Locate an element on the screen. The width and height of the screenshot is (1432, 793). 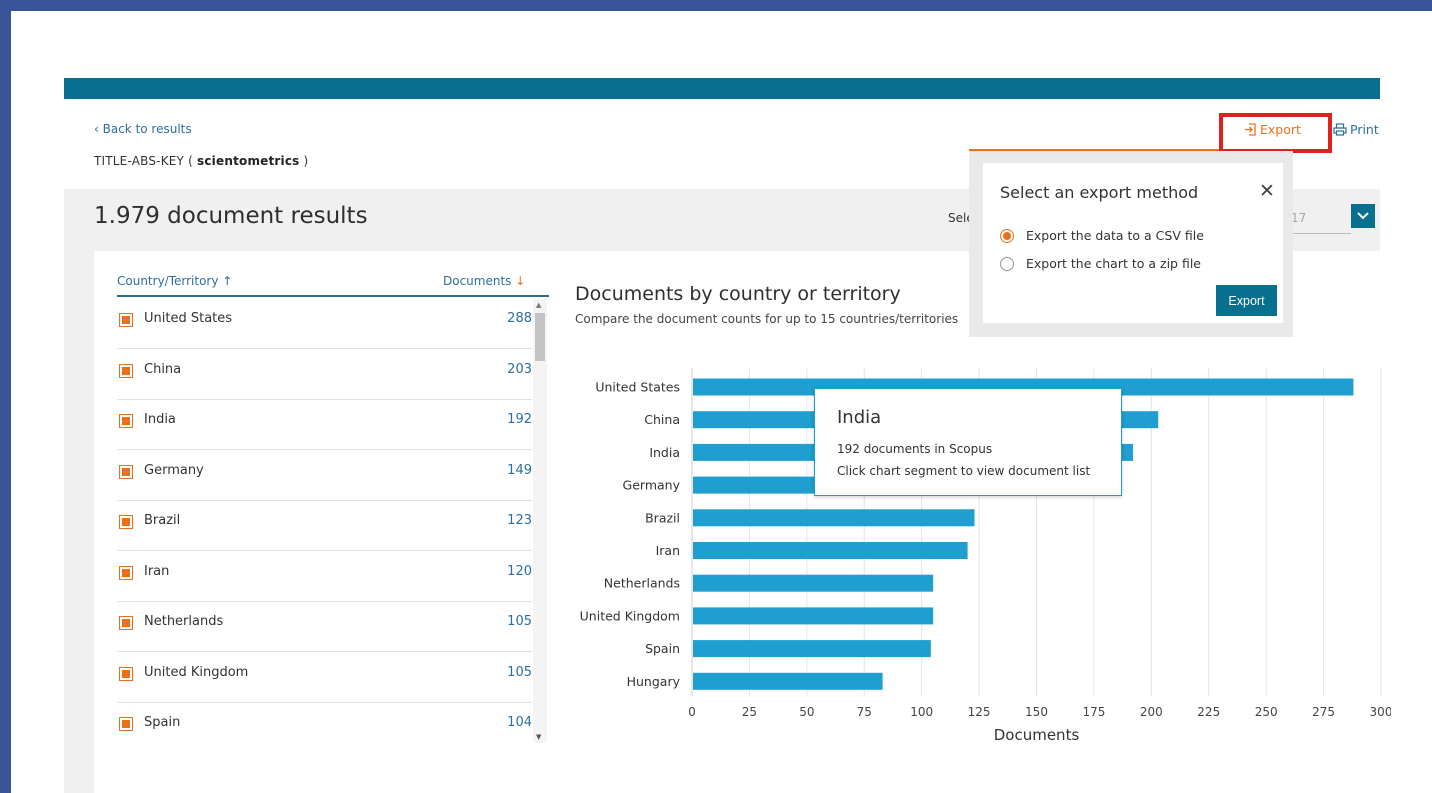
x-tick-label: 75 is located at coordinates (864, 712).